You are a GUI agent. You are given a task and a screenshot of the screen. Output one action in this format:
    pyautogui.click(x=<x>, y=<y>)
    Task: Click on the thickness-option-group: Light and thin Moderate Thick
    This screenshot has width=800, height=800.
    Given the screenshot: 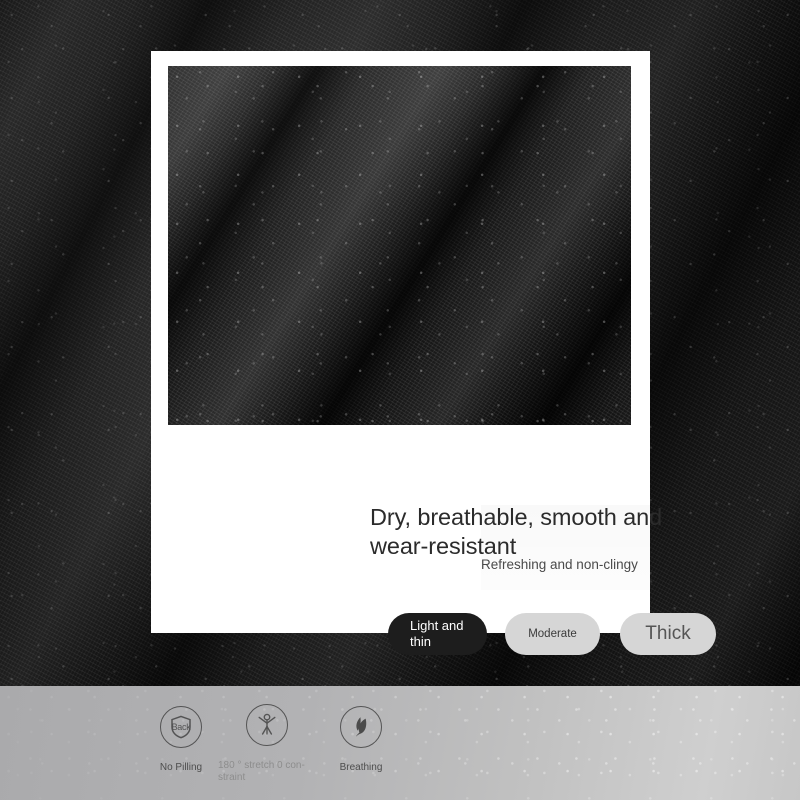 What is the action you would take?
    pyautogui.click(x=558, y=634)
    